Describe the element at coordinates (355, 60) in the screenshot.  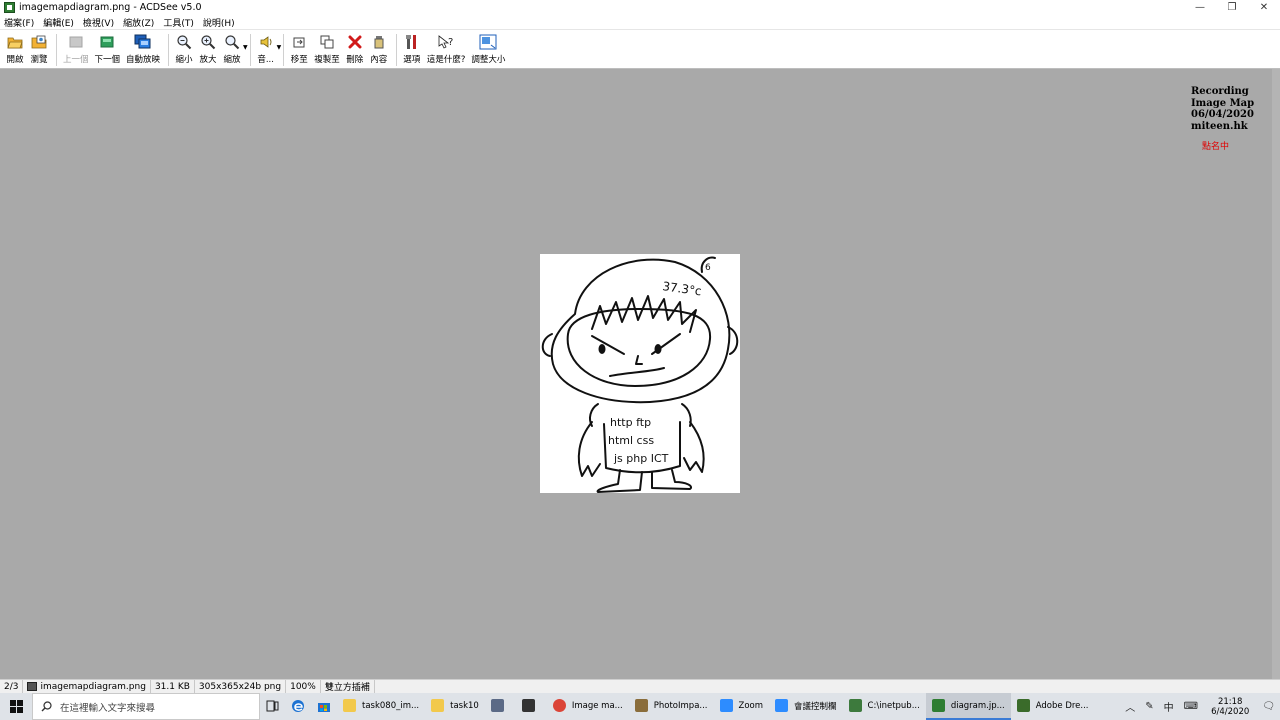
I see `delete-label: 刪除` at that location.